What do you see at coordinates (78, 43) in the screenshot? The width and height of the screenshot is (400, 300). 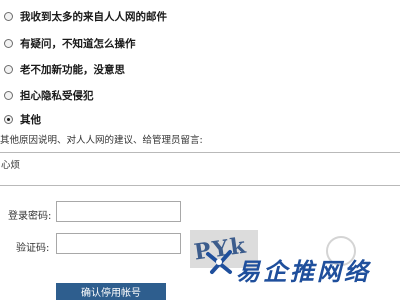 I see `option-2-label: 有疑问，不知道怎么操作` at bounding box center [78, 43].